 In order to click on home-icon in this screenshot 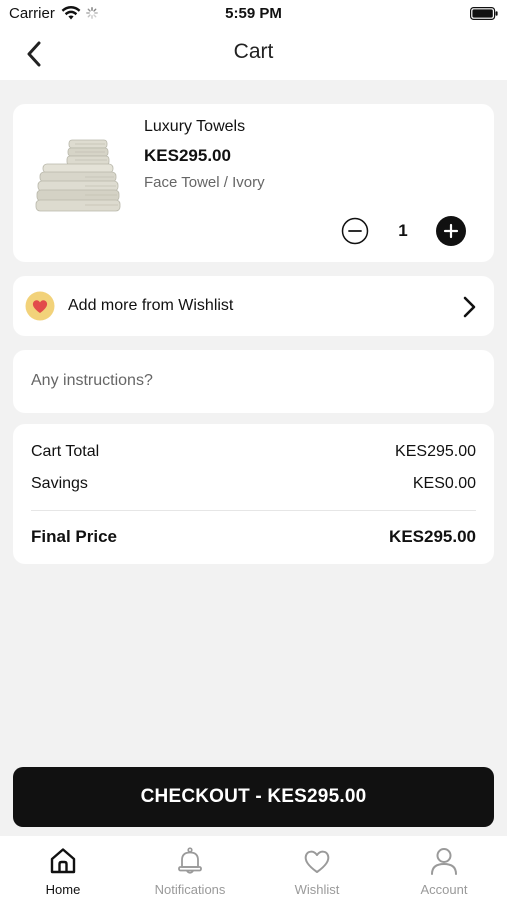, I will do `click(63, 861)`.